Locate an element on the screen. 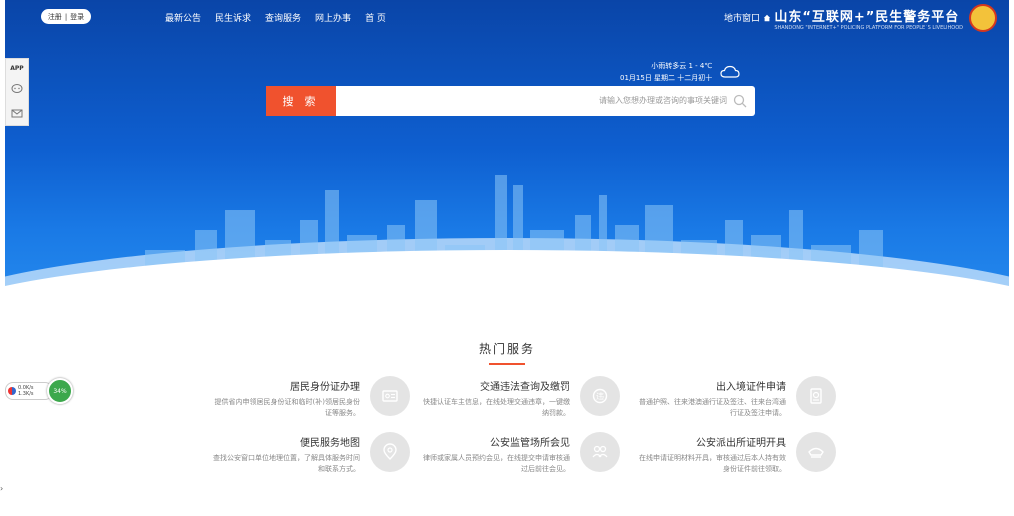 This screenshot has width=1014, height=516. search-input: 请输入您想办理或咨询的事项关键词 is located at coordinates (545, 101).